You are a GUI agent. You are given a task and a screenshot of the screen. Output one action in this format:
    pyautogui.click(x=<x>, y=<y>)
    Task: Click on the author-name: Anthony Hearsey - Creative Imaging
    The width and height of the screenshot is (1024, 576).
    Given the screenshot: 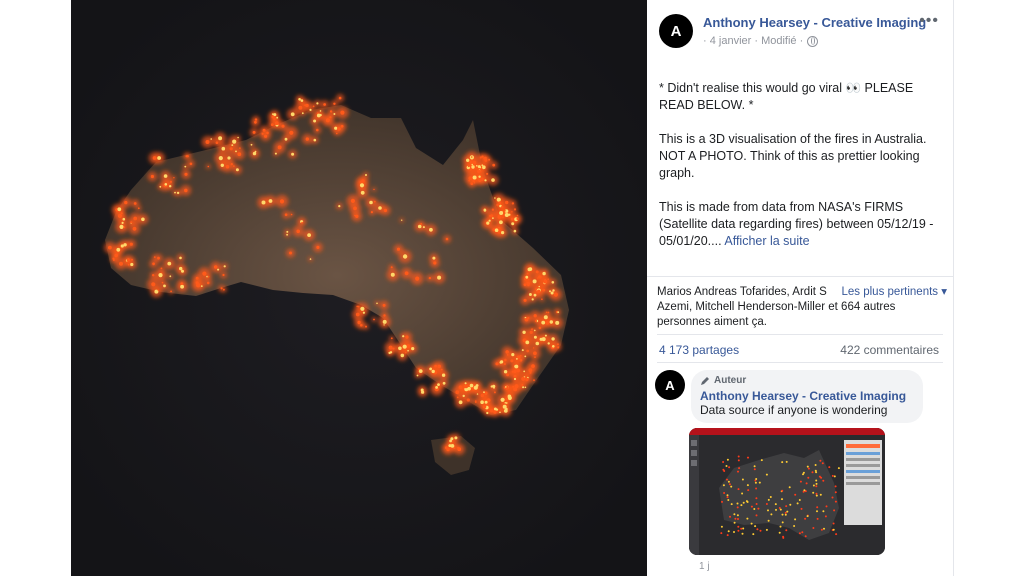 What is the action you would take?
    pyautogui.click(x=814, y=22)
    